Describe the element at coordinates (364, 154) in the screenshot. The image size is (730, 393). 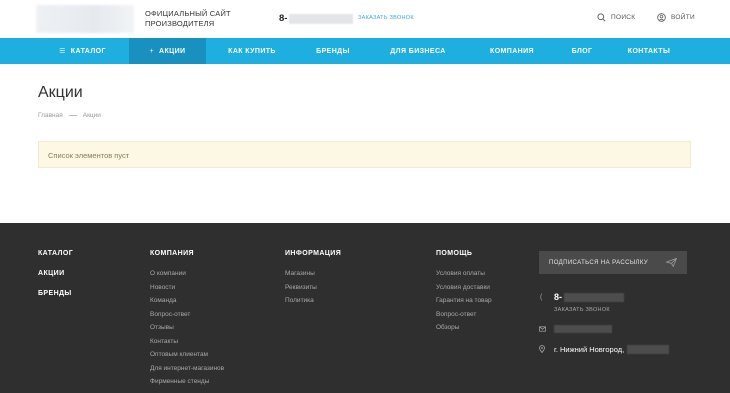
I see `empty-list-notice: Список элементов пуст` at that location.